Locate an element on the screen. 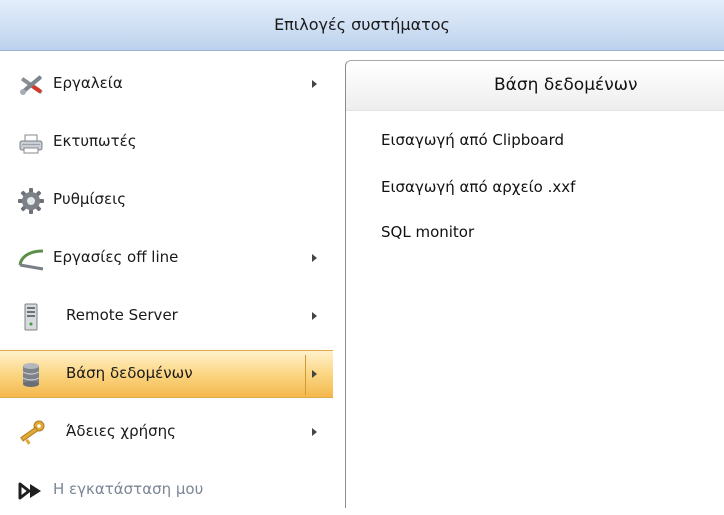  server-icon is located at coordinates (31, 317).